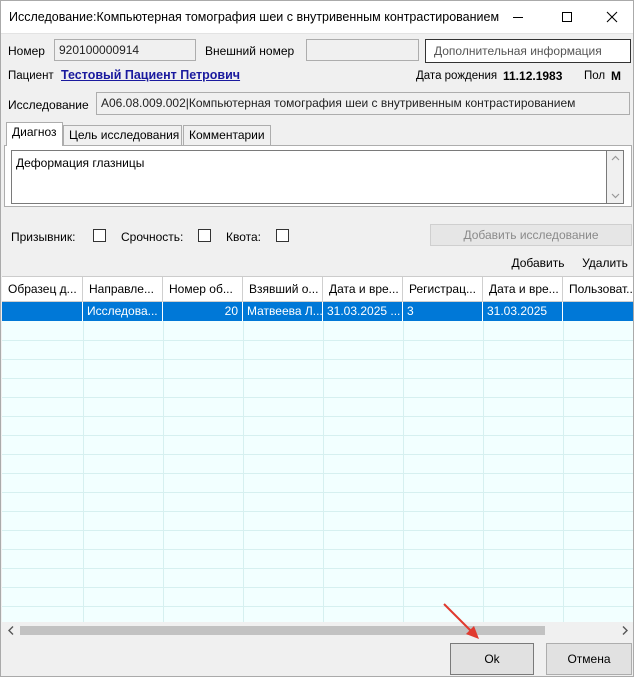 This screenshot has width=634, height=677. I want to click on cancel-button: Отмена, so click(589, 659).